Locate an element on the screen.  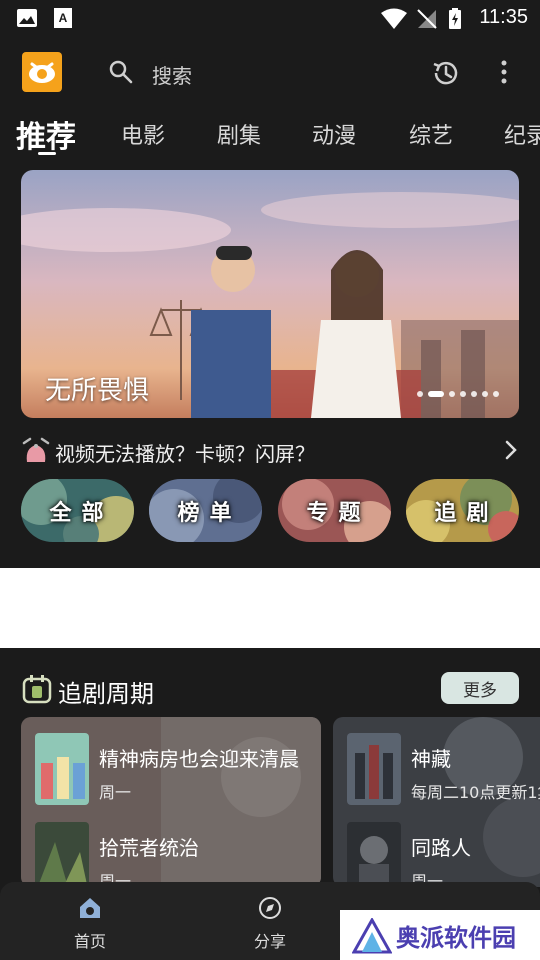
category-topics-button: 专题 is located at coordinates (334, 510).